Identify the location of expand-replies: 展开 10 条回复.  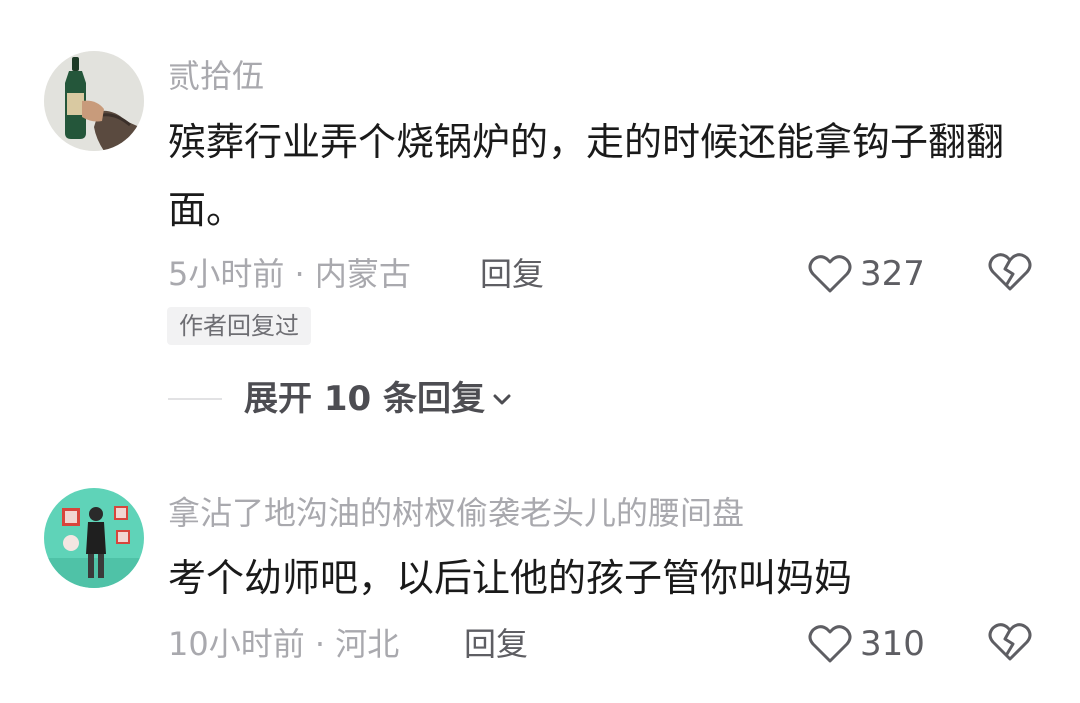
(340, 399).